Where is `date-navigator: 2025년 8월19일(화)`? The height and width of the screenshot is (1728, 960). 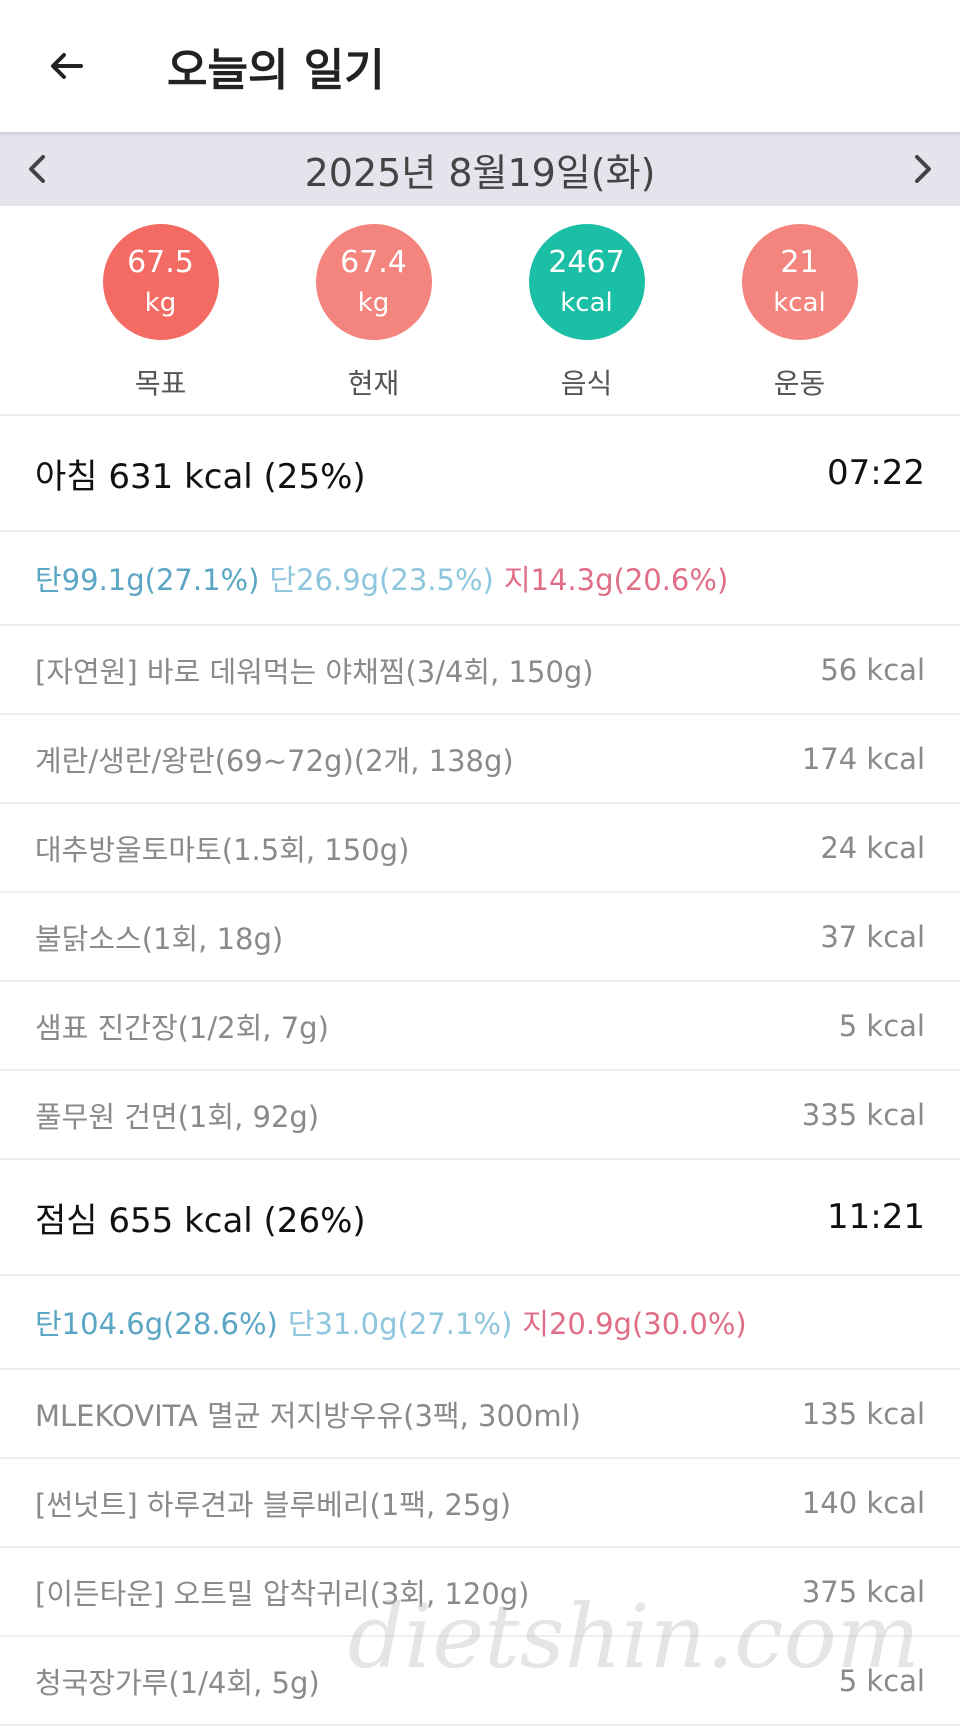
date-navigator: 2025년 8월19일(화) is located at coordinates (480, 169).